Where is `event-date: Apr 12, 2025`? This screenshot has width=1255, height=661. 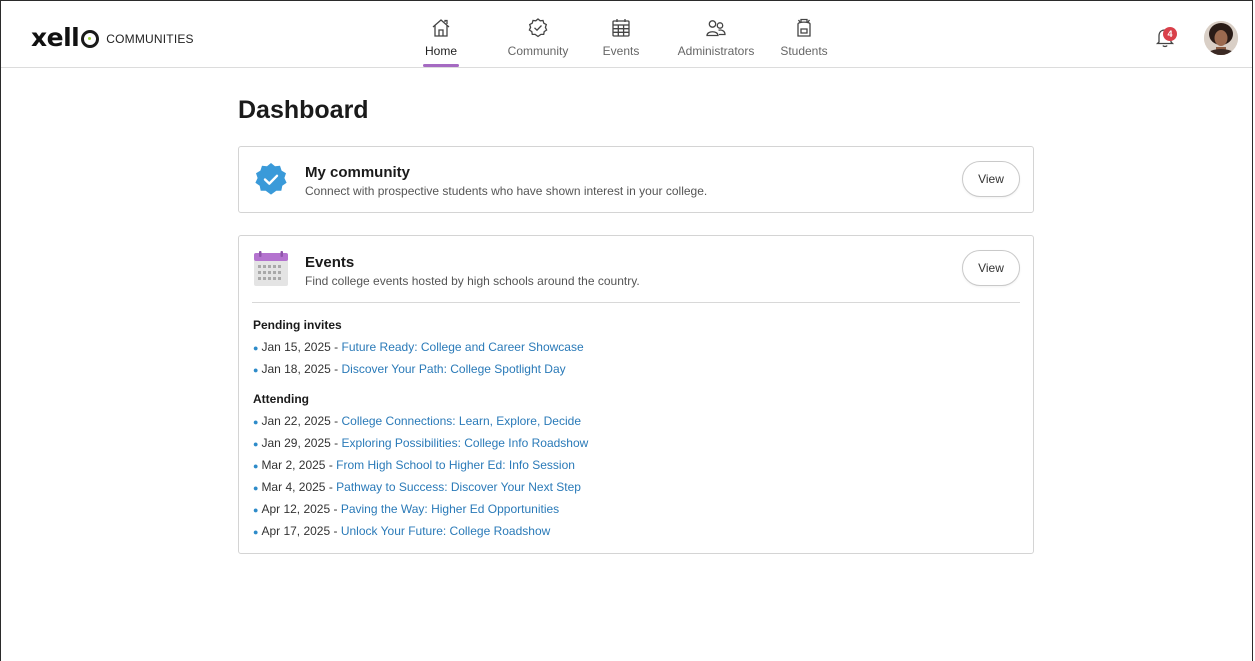 event-date: Apr 12, 2025 is located at coordinates (296, 509).